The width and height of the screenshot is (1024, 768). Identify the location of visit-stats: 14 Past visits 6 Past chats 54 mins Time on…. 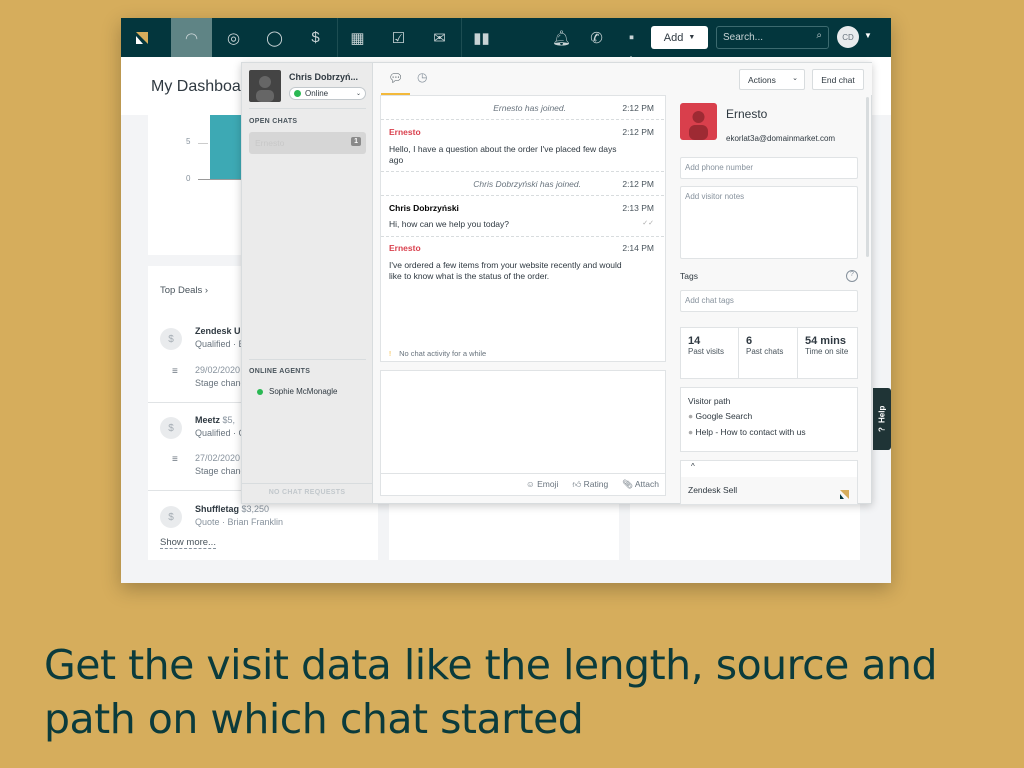
(769, 353).